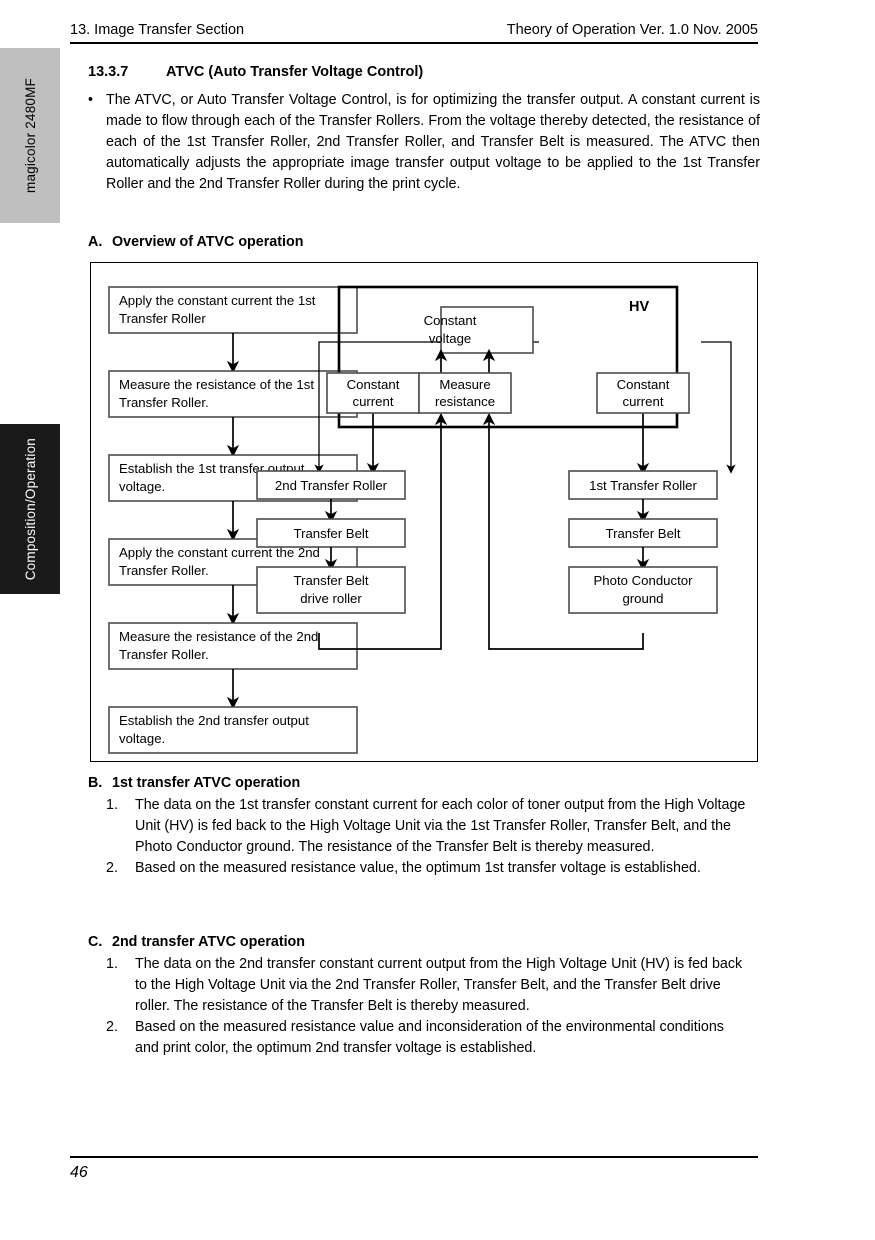 The height and width of the screenshot is (1240, 875). Describe the element at coordinates (331, 598) in the screenshot. I see `left-chain-3-line2: drive roller` at that location.